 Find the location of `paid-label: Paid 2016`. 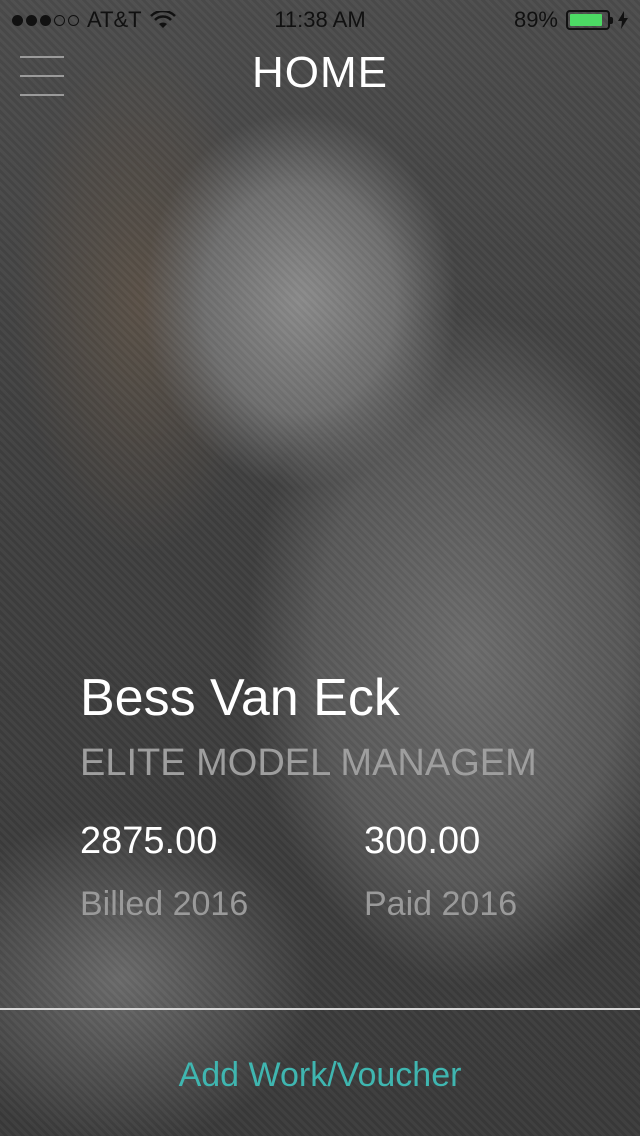

paid-label: Paid 2016 is located at coordinates (441, 904).